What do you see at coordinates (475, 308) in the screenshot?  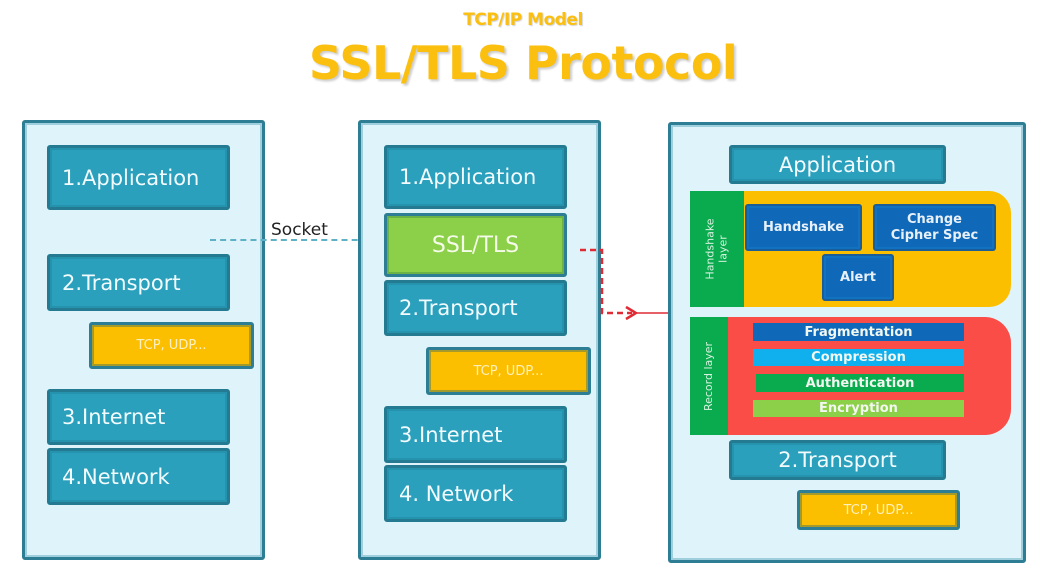 I see `middle-transport-layer: 2.Transport` at bounding box center [475, 308].